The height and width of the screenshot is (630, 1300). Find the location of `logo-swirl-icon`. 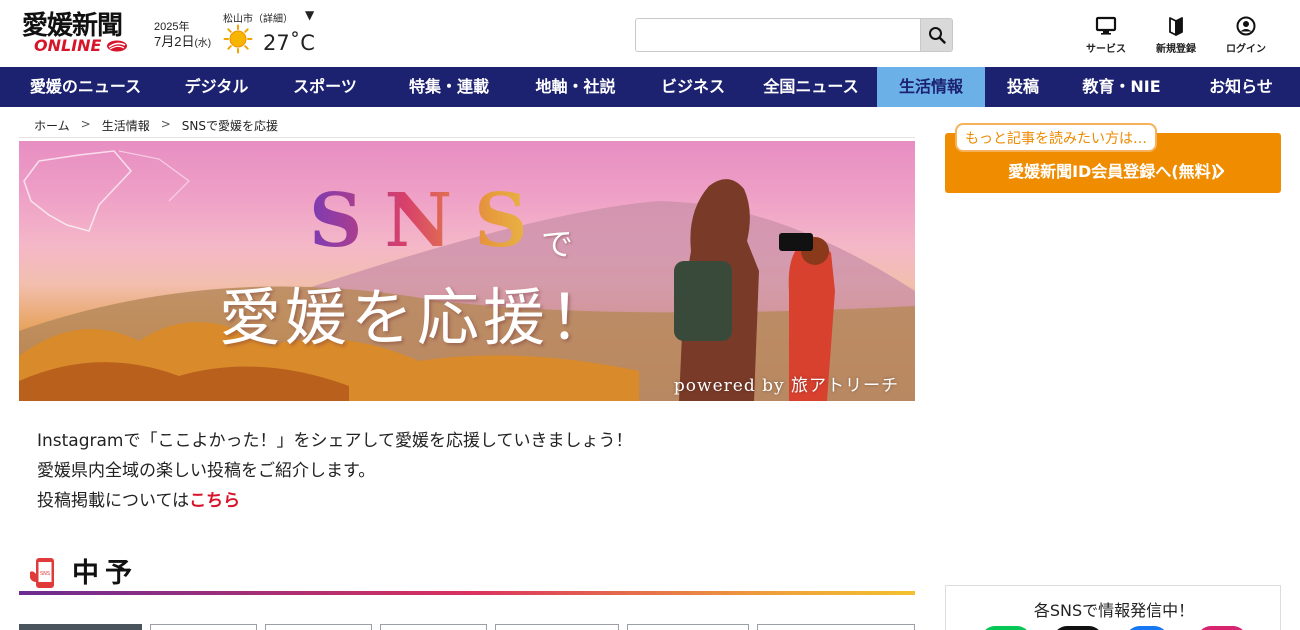

logo-swirl-icon is located at coordinates (117, 46).